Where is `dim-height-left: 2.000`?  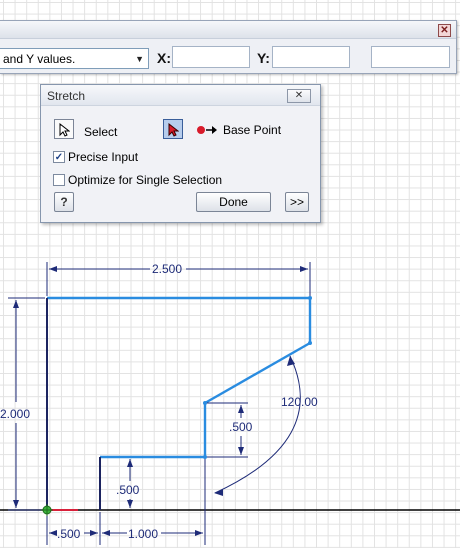 dim-height-left: 2.000 is located at coordinates (15, 414).